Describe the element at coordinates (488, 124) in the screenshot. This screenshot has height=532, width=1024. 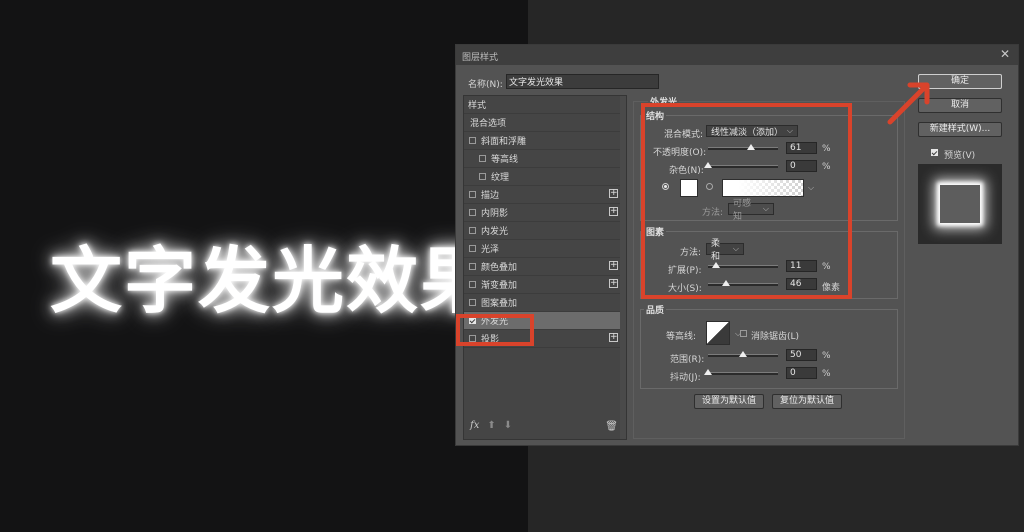
I see `style-item-label: 混合选项` at that location.